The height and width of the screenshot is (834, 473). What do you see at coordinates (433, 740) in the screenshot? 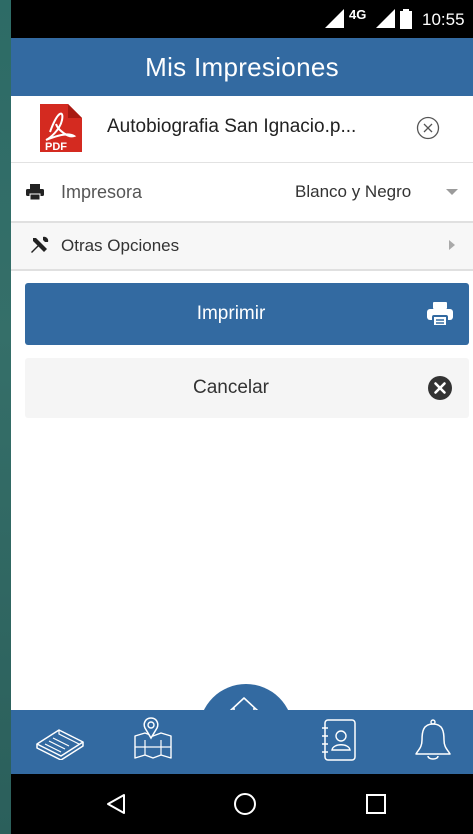
I see `bell-icon` at bounding box center [433, 740].